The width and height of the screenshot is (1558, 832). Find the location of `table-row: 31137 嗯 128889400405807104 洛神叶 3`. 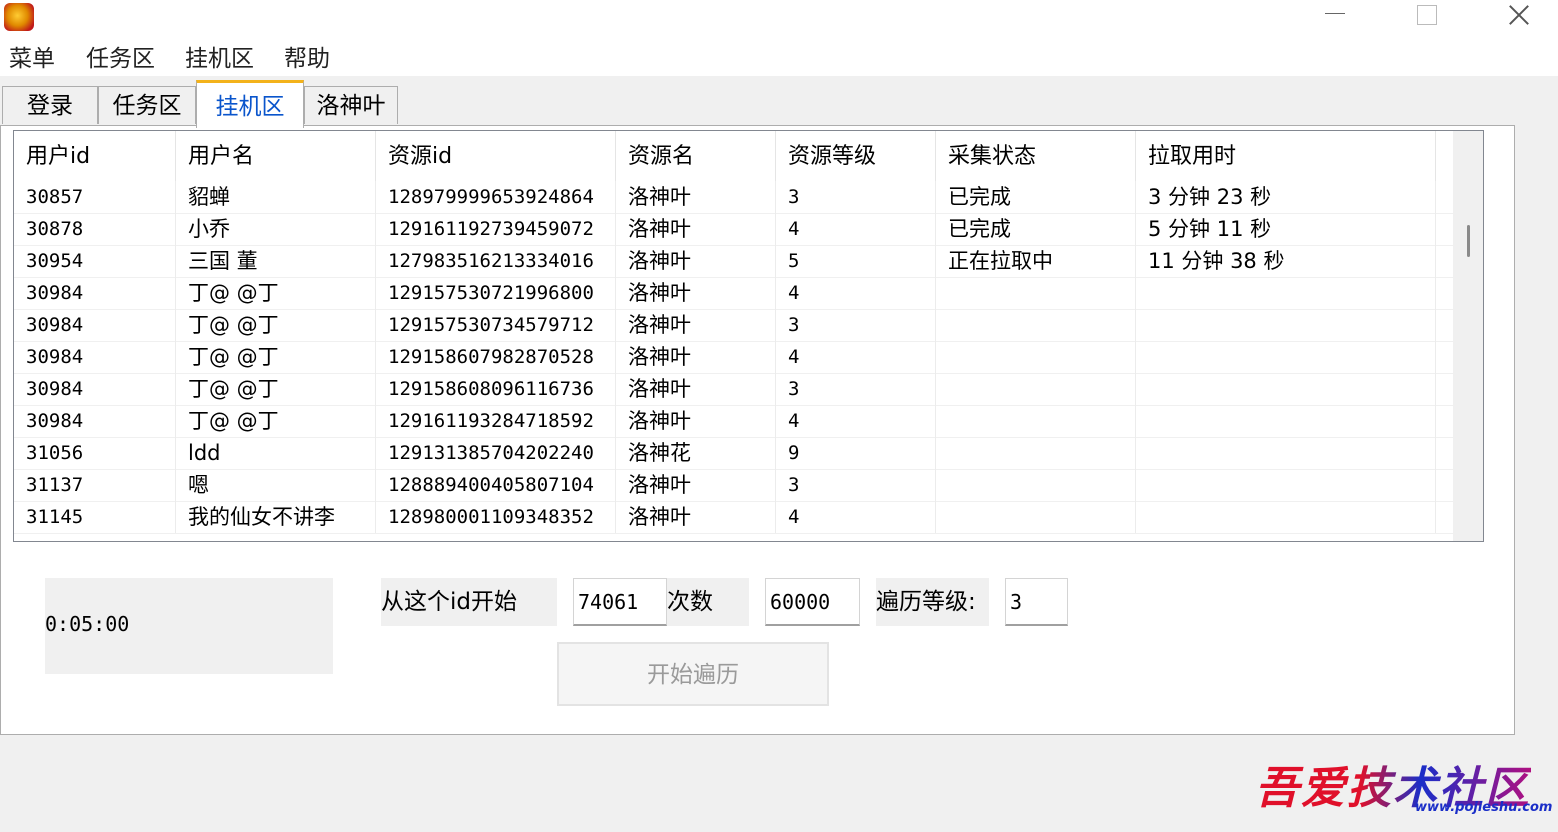

table-row: 31137 嗯 128889400405807104 洛神叶 3 is located at coordinates (734, 485).